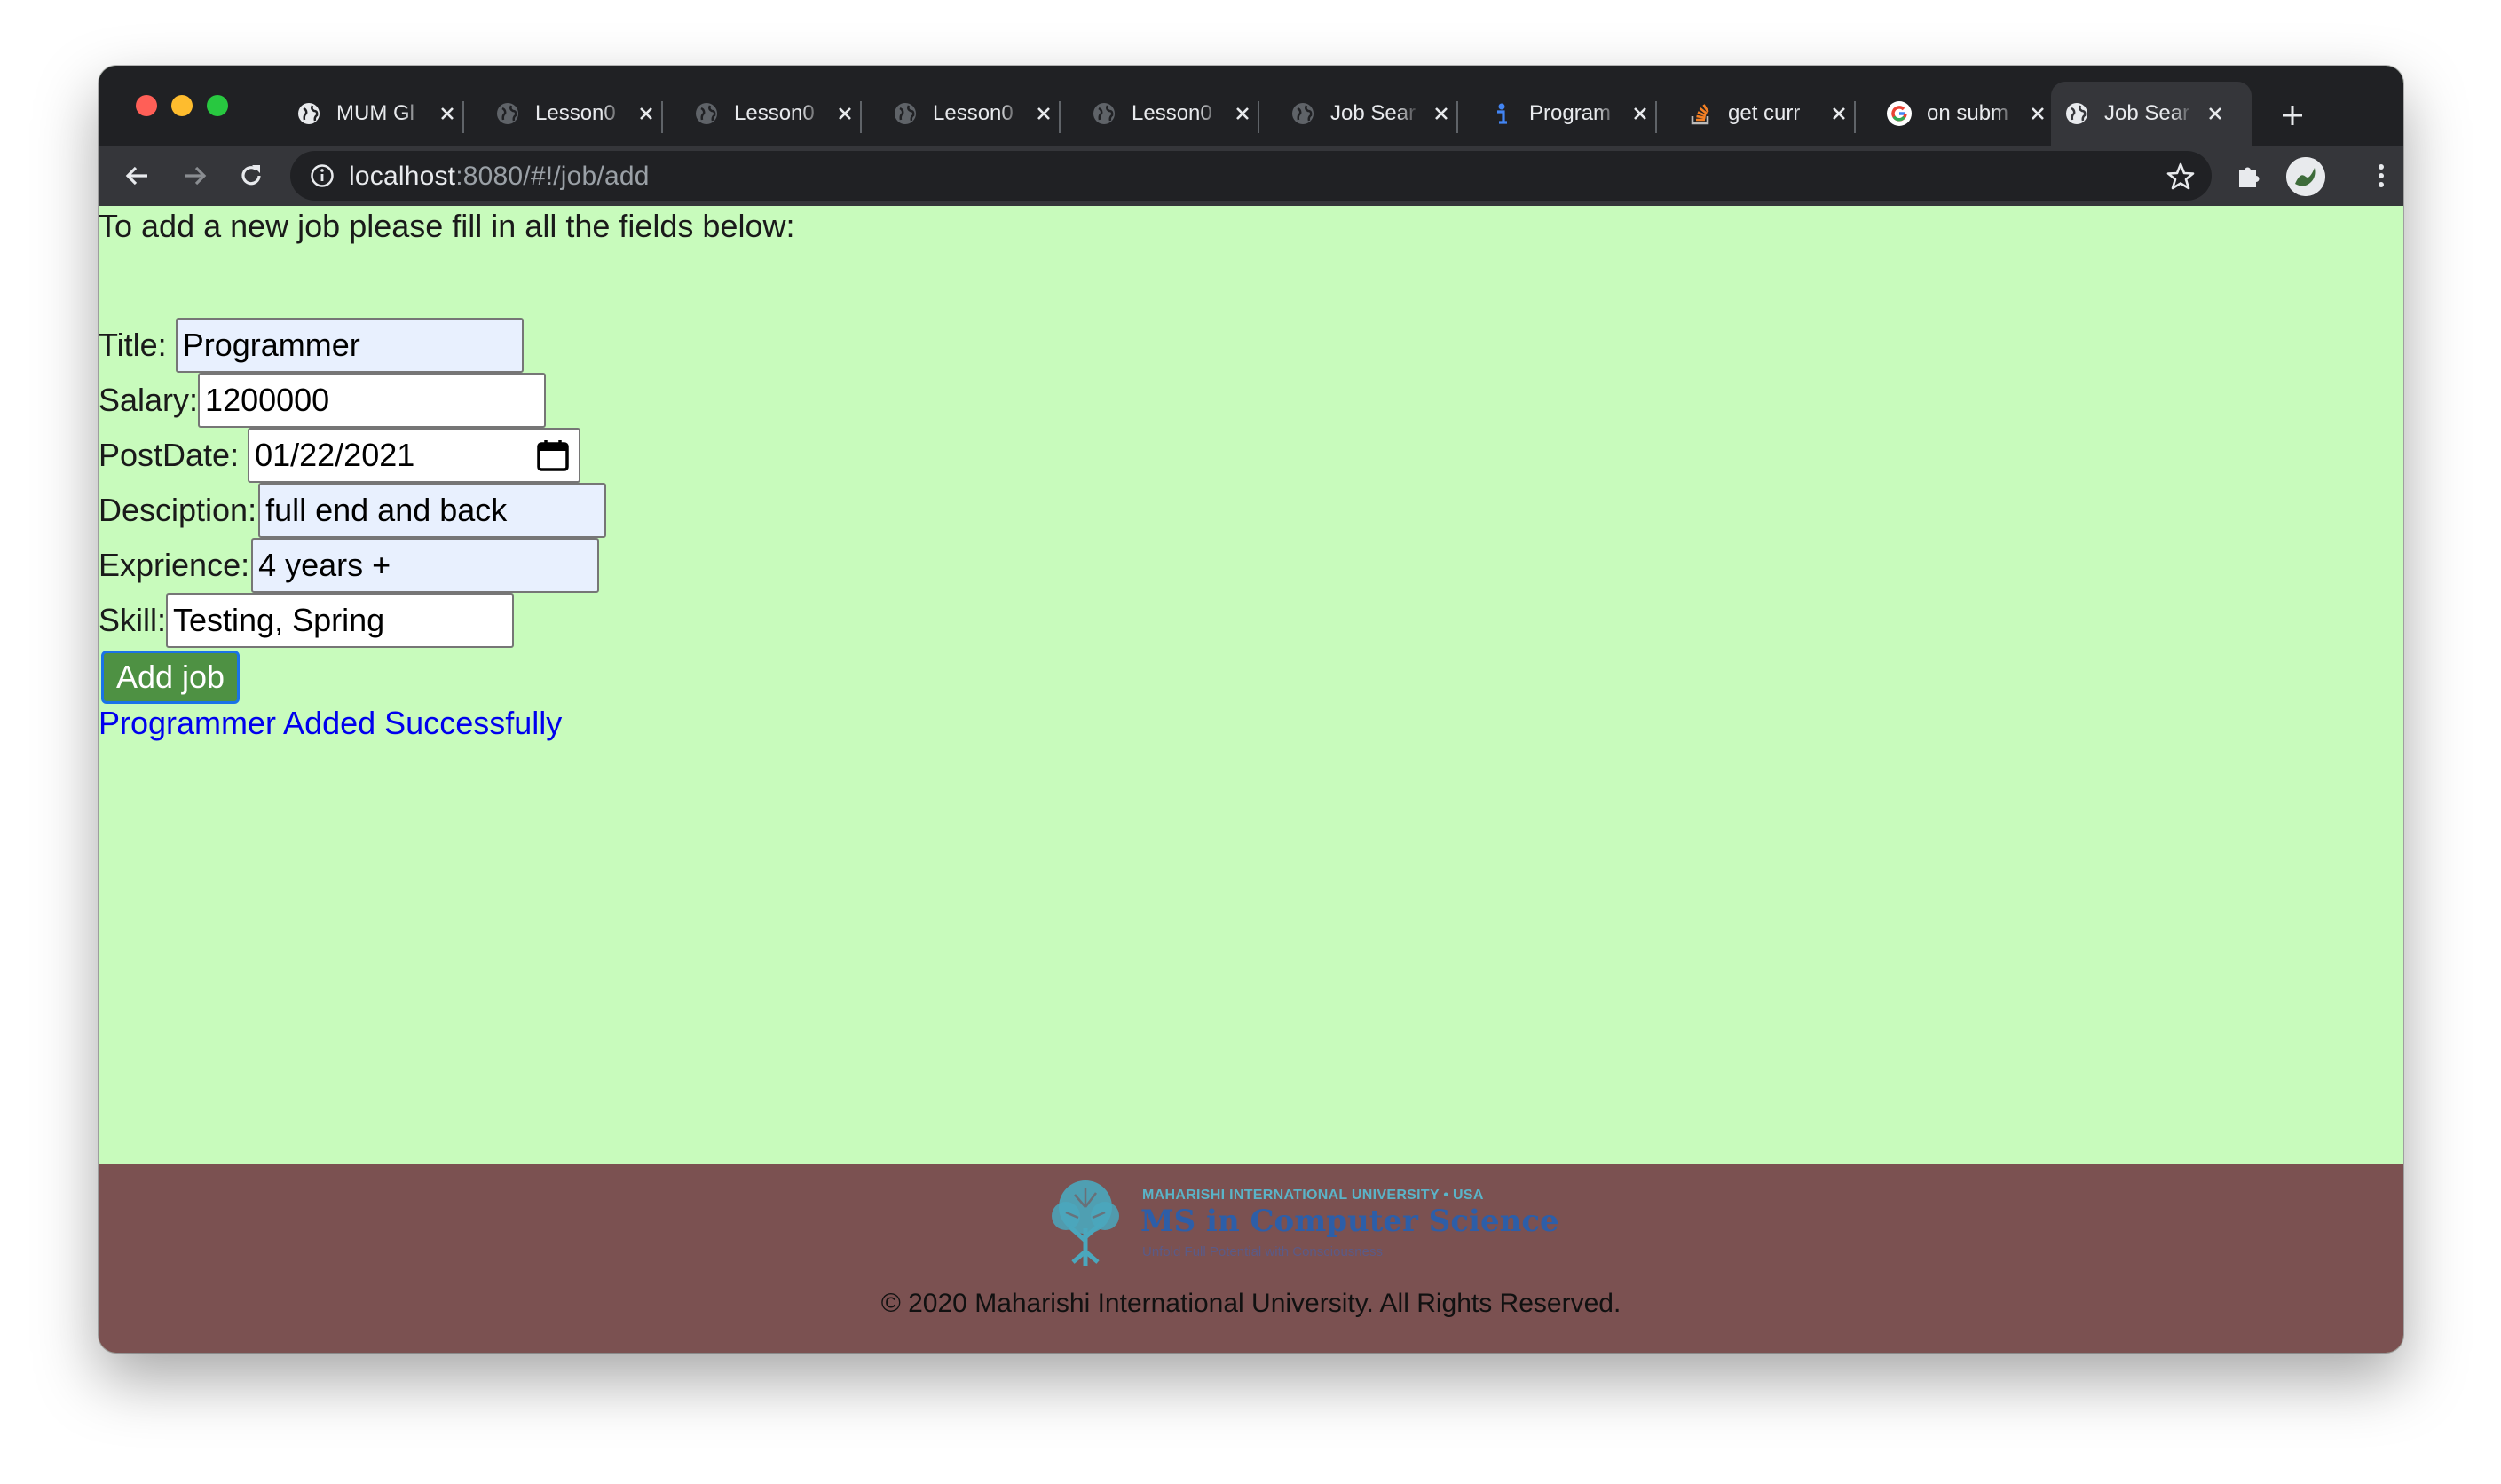 The height and width of the screenshot is (1484, 2501). I want to click on kebab-menu-icon, so click(2381, 176).